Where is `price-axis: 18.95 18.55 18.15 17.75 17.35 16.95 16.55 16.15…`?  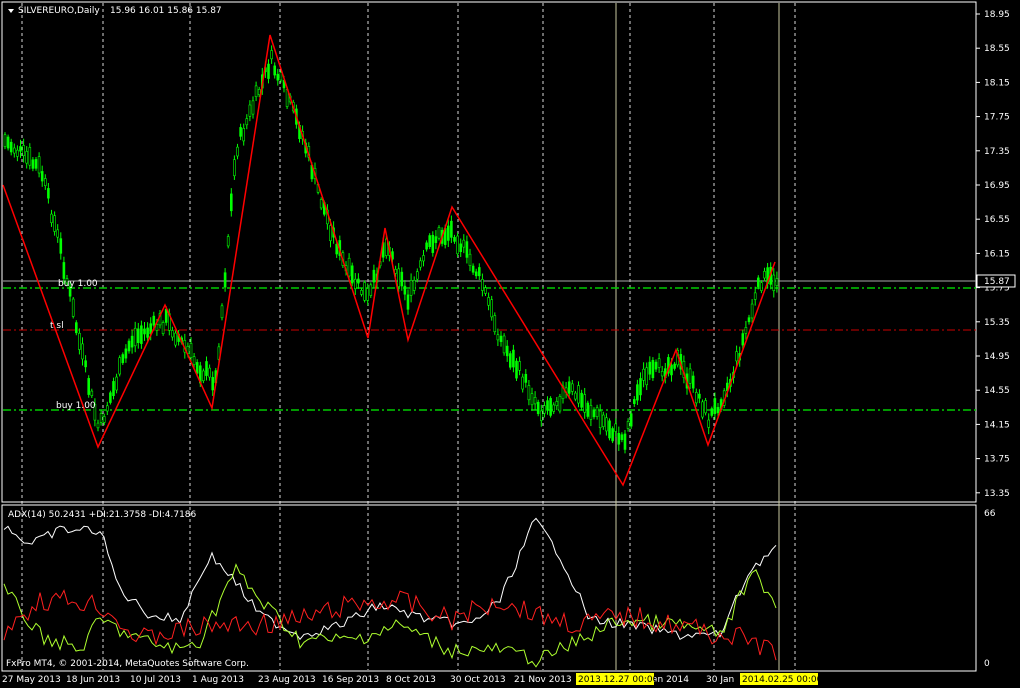
price-axis: 18.95 18.55 18.15 17.75 17.35 16.95 16.55 16.15… is located at coordinates (993, 254).